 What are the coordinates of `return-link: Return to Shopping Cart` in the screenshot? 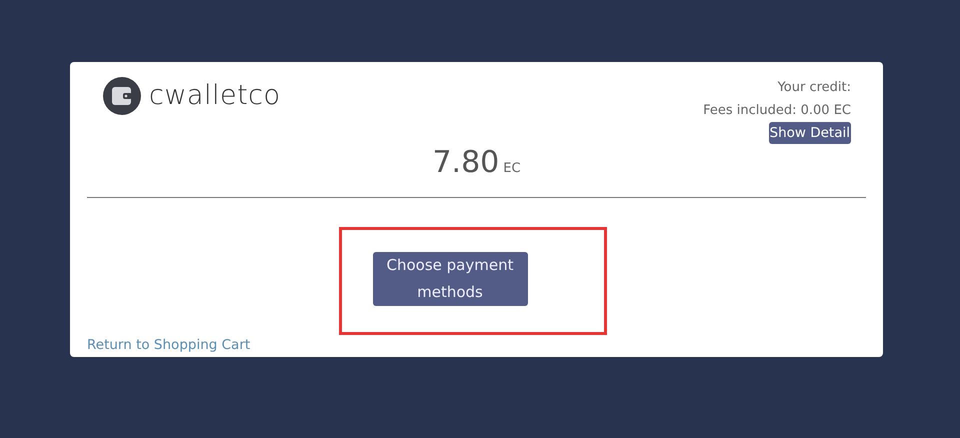 It's located at (168, 344).